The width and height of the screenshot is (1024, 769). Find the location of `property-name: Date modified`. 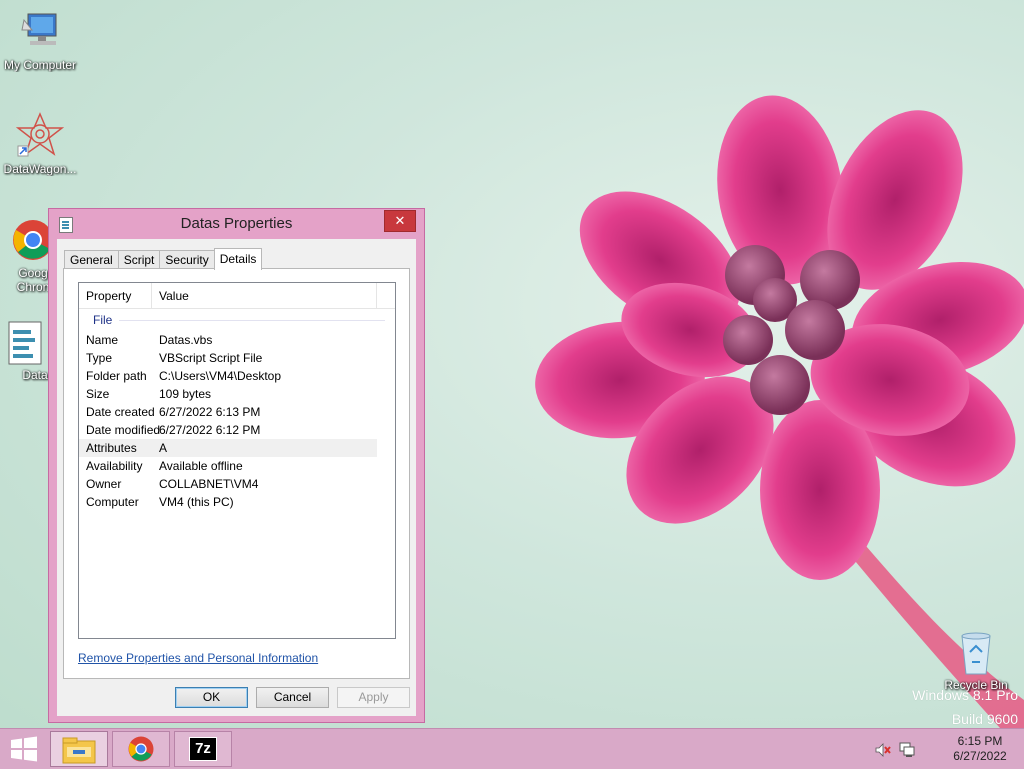

property-name: Date modified is located at coordinates (123, 430).